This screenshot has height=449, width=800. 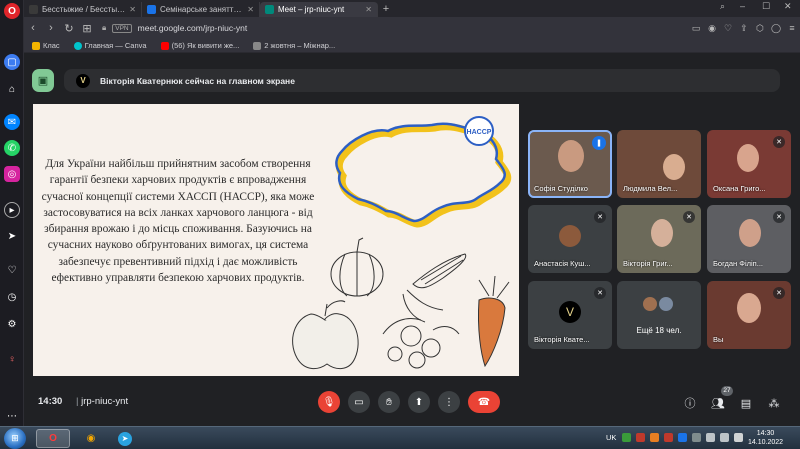 I want to click on share-icon: ⇪, so click(x=744, y=28).